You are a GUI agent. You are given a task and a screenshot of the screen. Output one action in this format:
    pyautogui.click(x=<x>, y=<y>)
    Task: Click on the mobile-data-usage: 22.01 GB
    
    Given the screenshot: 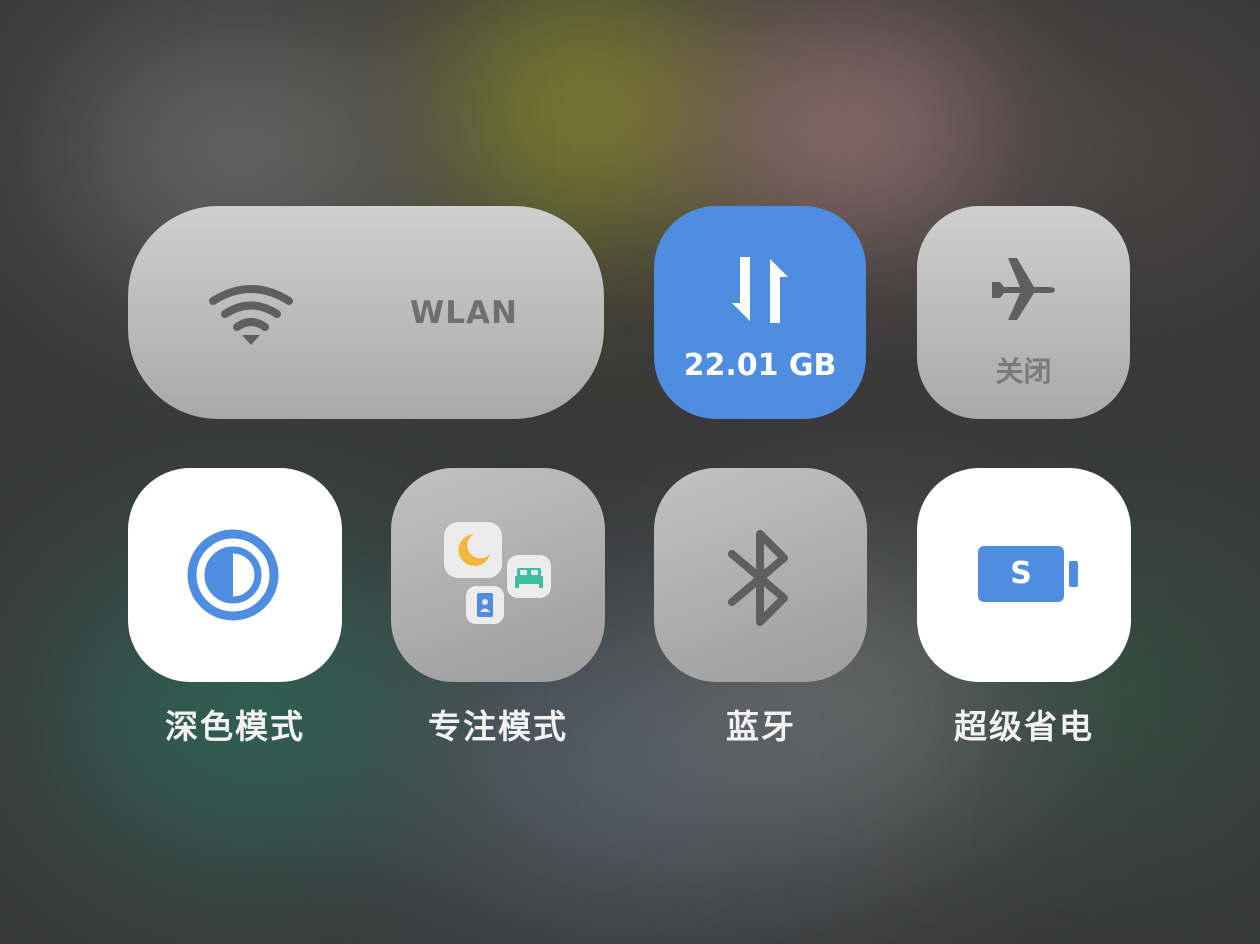 What is the action you would take?
    pyautogui.click(x=760, y=365)
    